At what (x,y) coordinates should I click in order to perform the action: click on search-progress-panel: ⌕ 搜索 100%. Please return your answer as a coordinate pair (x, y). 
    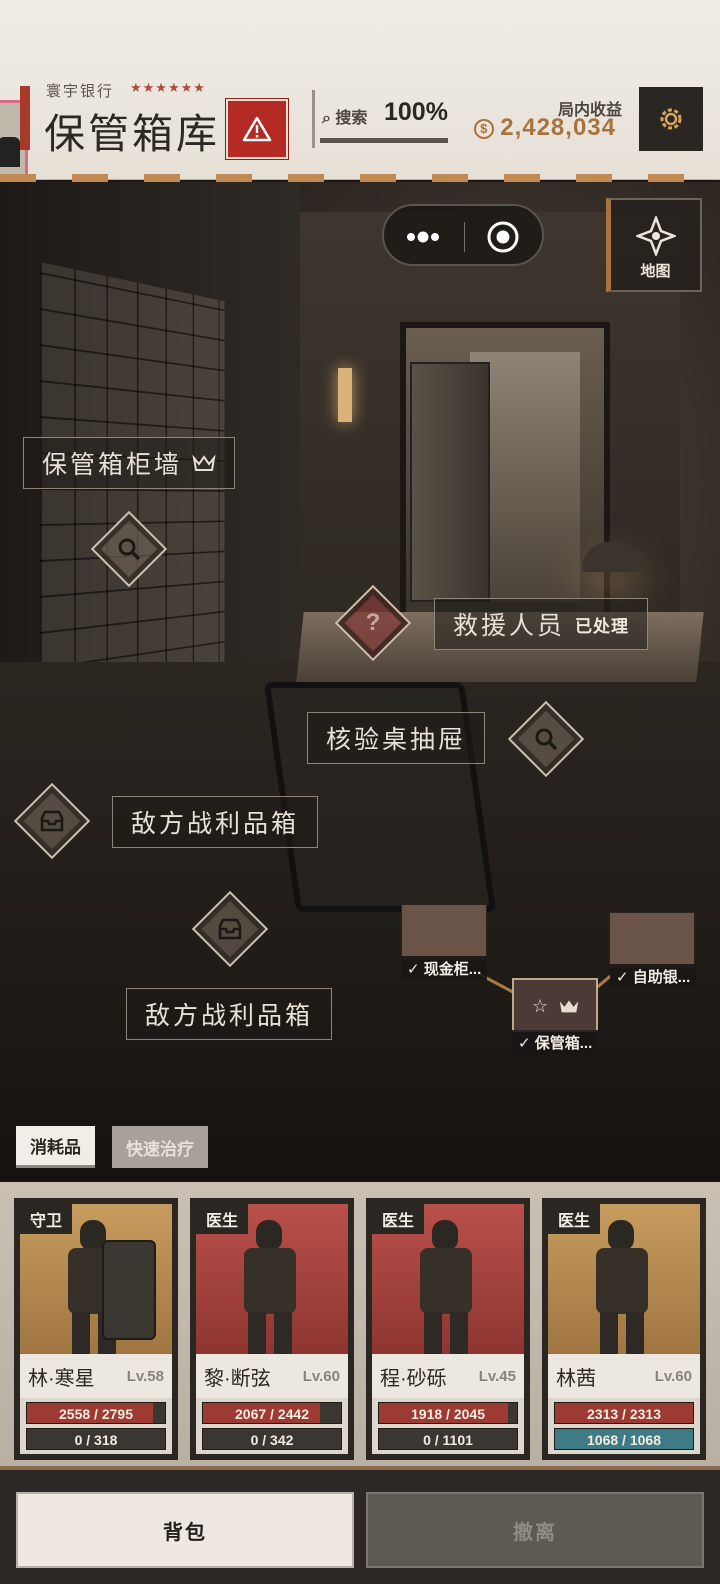
    Looking at the image, I should click on (385, 119).